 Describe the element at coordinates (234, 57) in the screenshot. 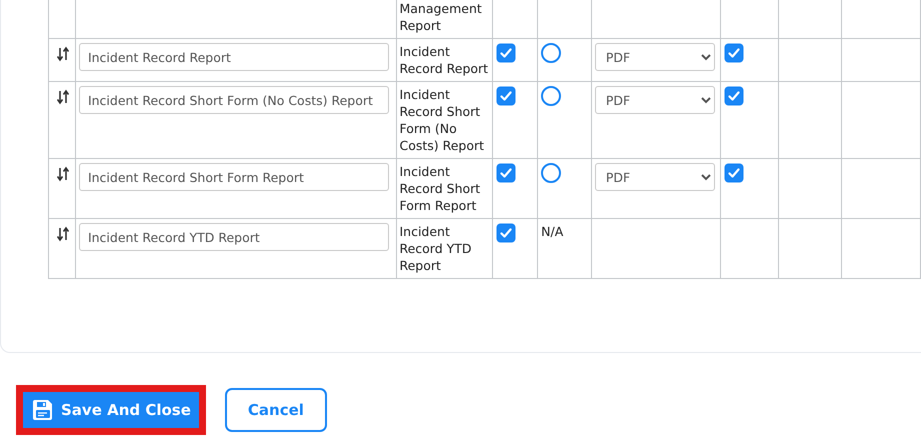

I see `report-title-field: Incident Record Report` at that location.